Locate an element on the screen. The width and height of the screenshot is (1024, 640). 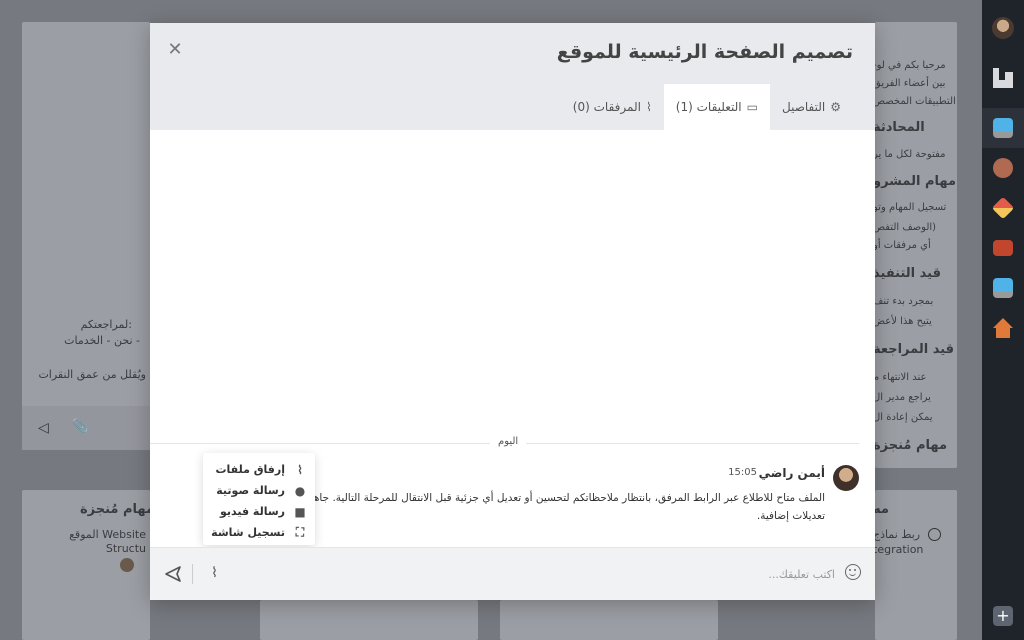
menu-item-label: تسجيل شاشة is located at coordinates (248, 532).